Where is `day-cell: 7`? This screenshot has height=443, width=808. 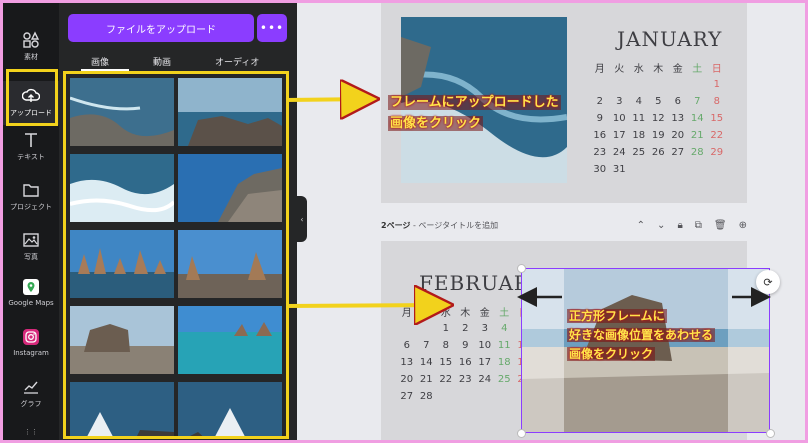
day-cell: 7 is located at coordinates (426, 345).